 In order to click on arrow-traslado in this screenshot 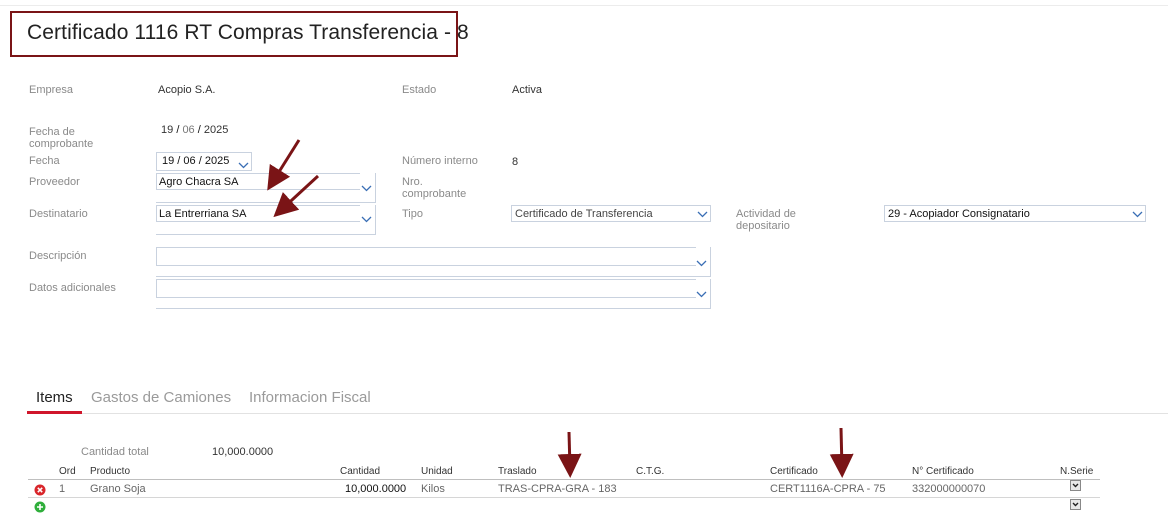, I will do `click(569, 454)`.